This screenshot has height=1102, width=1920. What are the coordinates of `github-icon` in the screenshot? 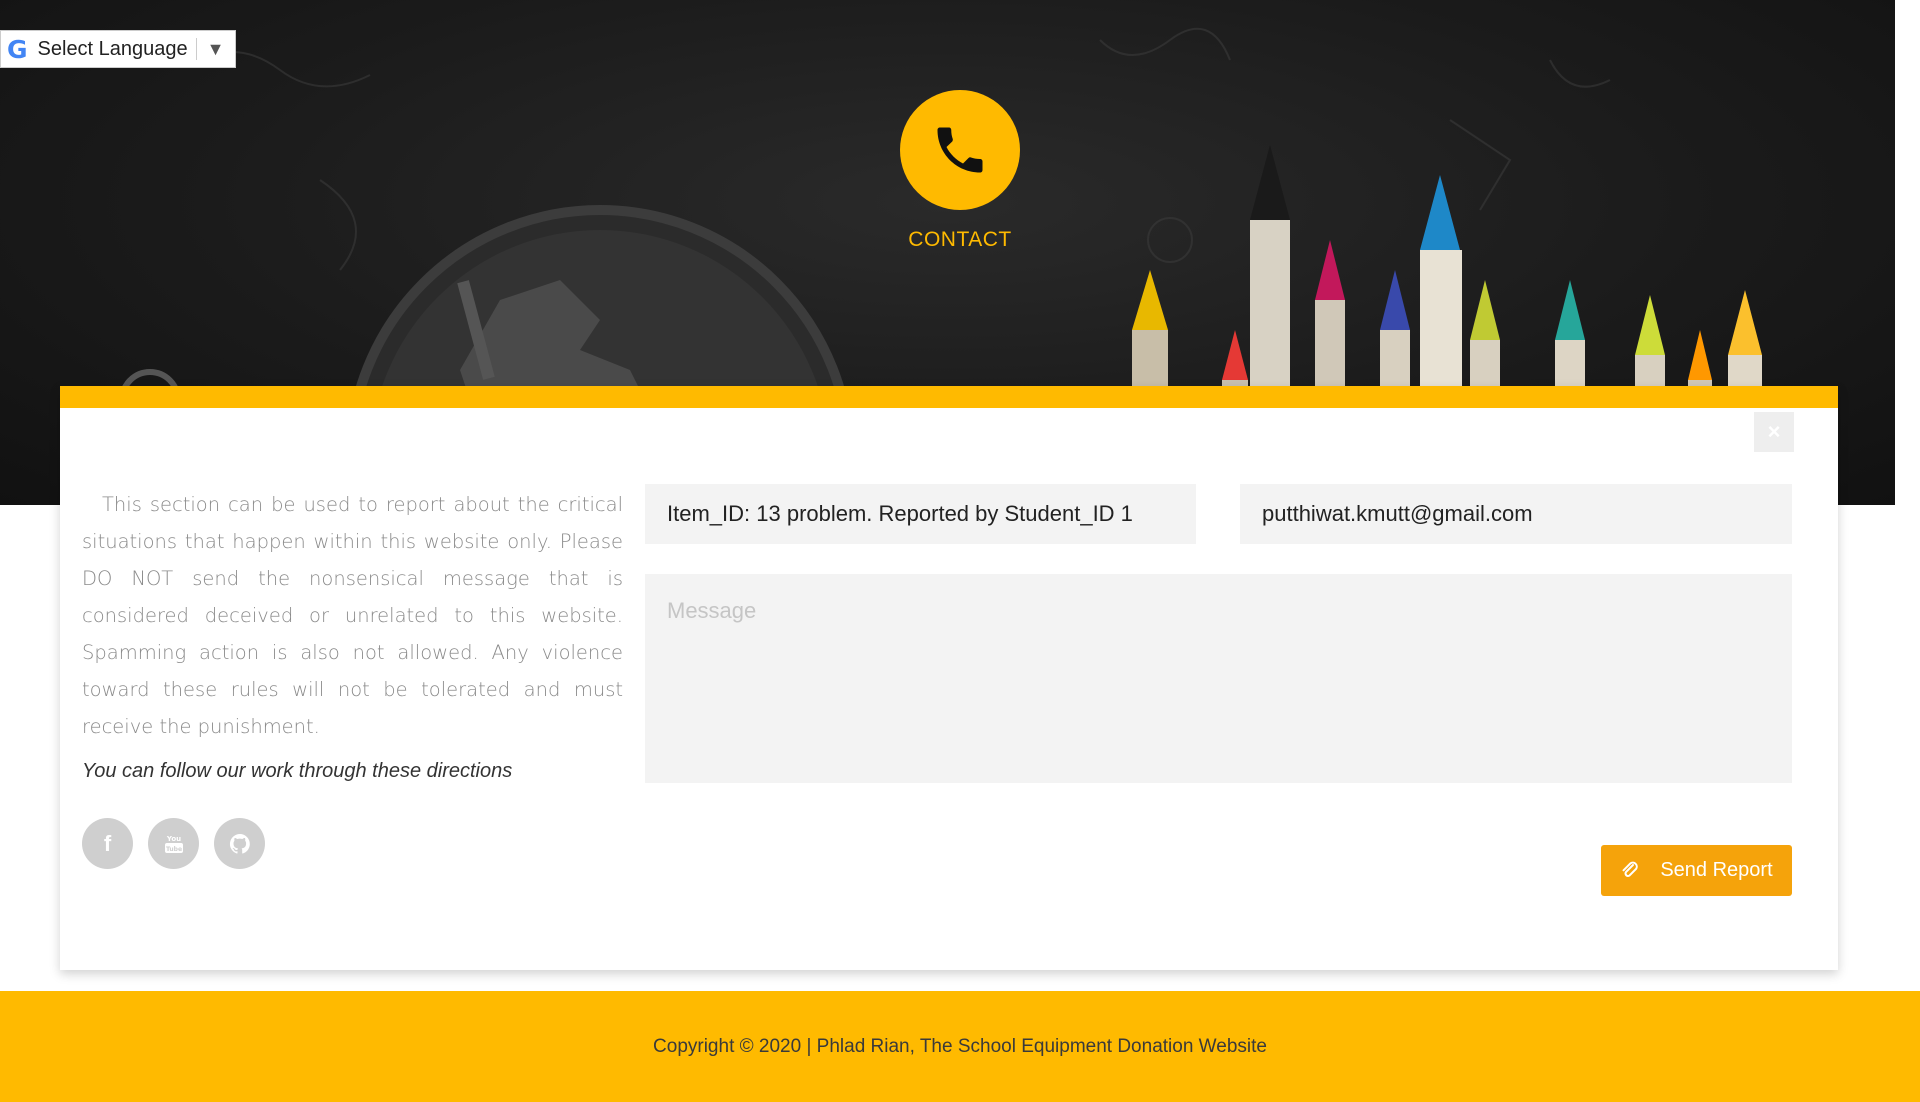 It's located at (239, 843).